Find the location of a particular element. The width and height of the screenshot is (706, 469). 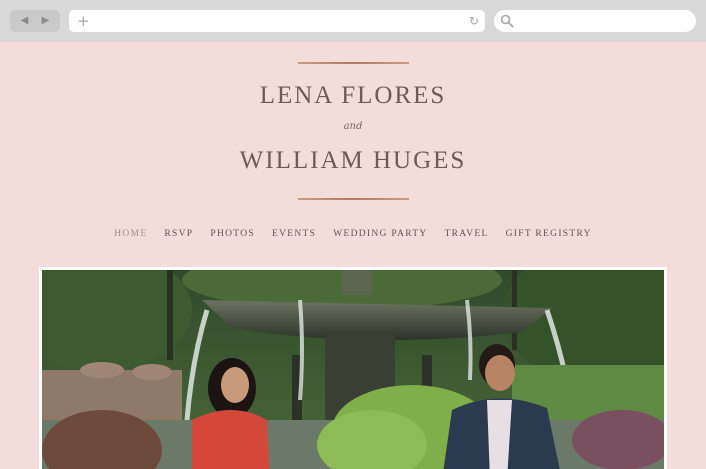

partner-one-name: LENA FLORES is located at coordinates (353, 95).